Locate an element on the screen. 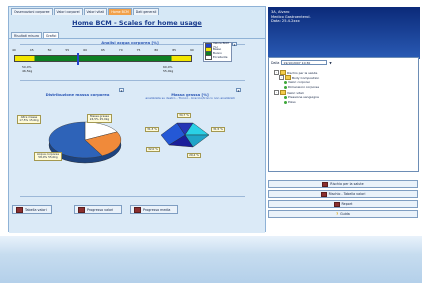  tree-item-label: Dimensioni corporee is located at coordinates (304, 87).